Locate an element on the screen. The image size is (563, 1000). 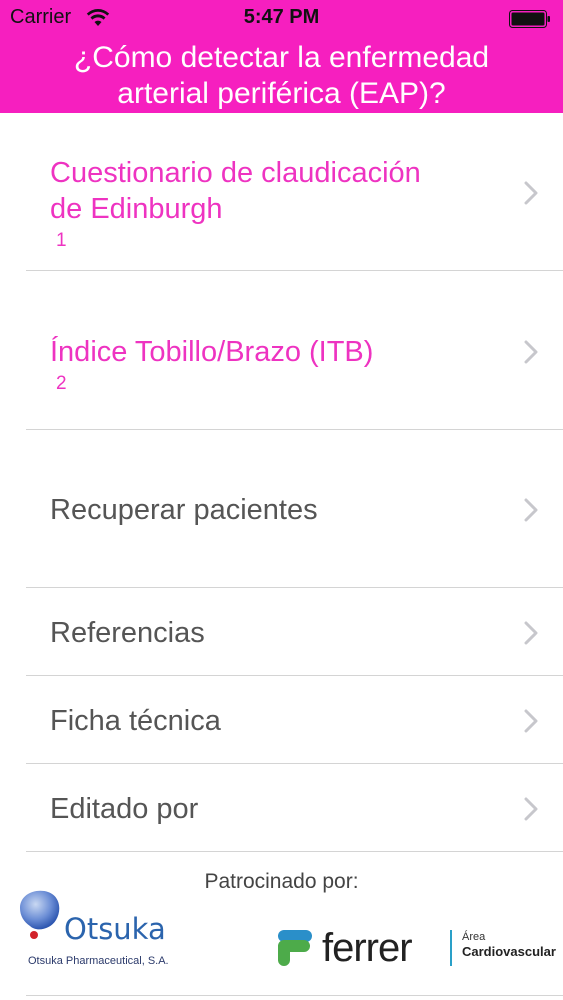
page-title-line-1: ¿Cómo detectar la enfermedad is located at coordinates (281, 57).